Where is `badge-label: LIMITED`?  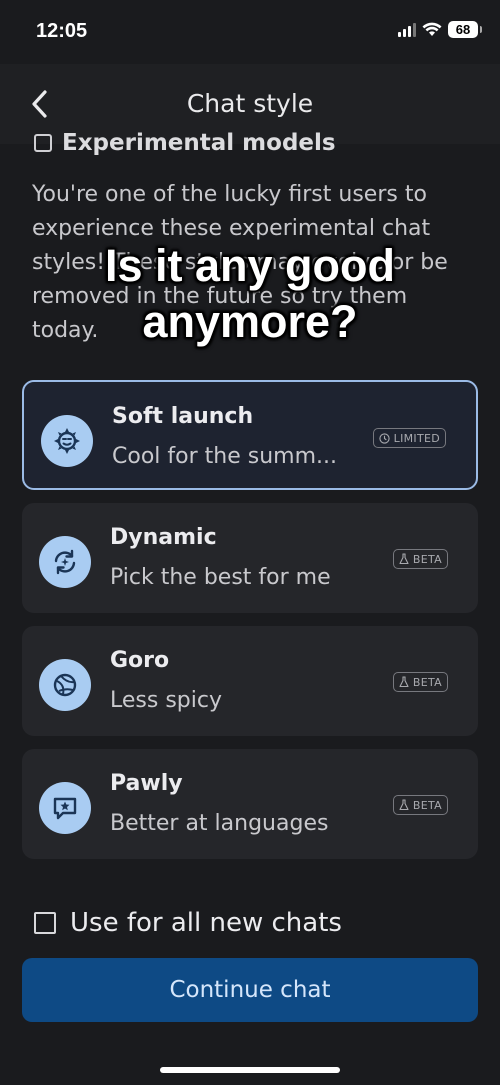 badge-label: LIMITED is located at coordinates (416, 438).